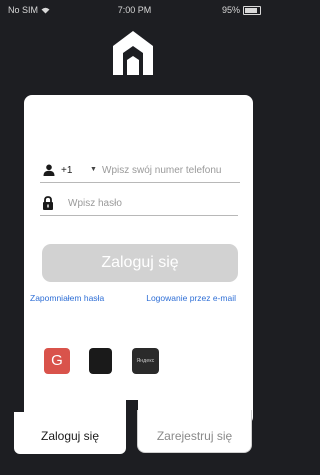 Image resolution: width=320 pixels, height=475 pixels. What do you see at coordinates (134, 10) in the screenshot?
I see `status-bar: No SIM 7:00 PM 95%` at bounding box center [134, 10].